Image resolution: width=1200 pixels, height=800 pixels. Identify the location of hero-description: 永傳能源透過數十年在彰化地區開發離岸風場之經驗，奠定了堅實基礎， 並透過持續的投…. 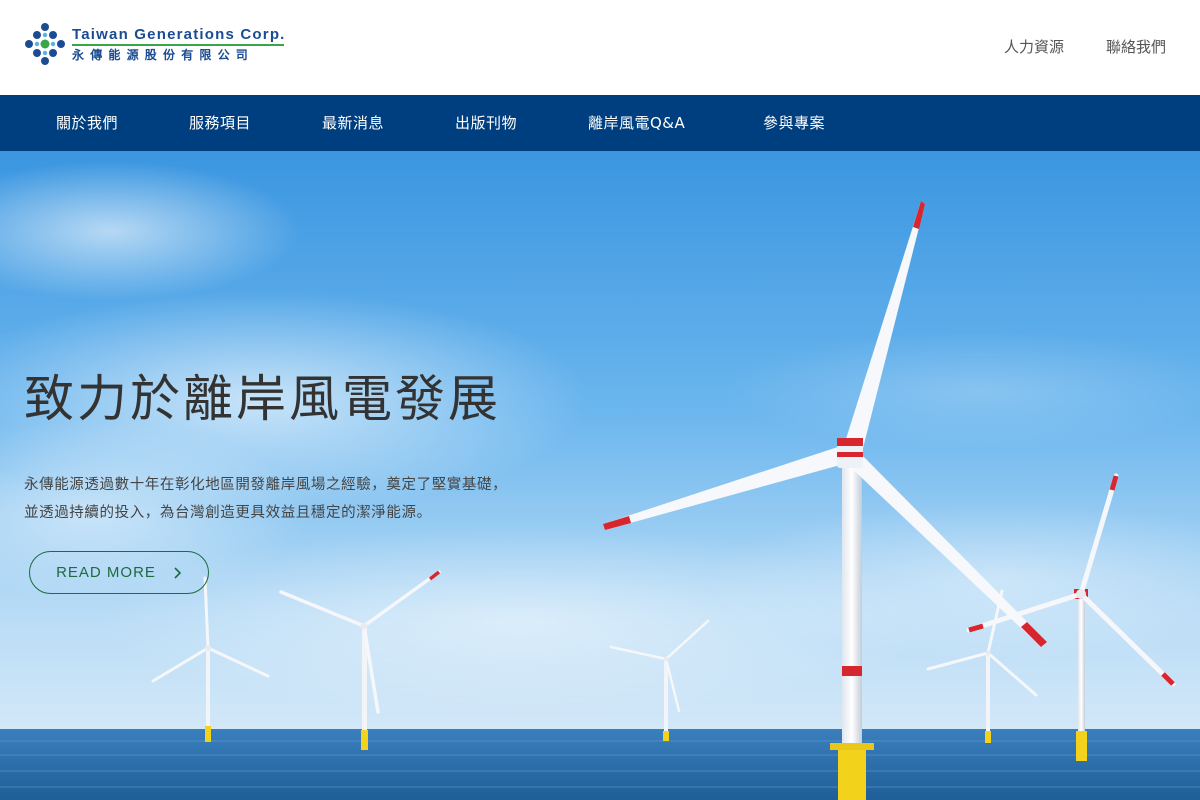
(265, 499).